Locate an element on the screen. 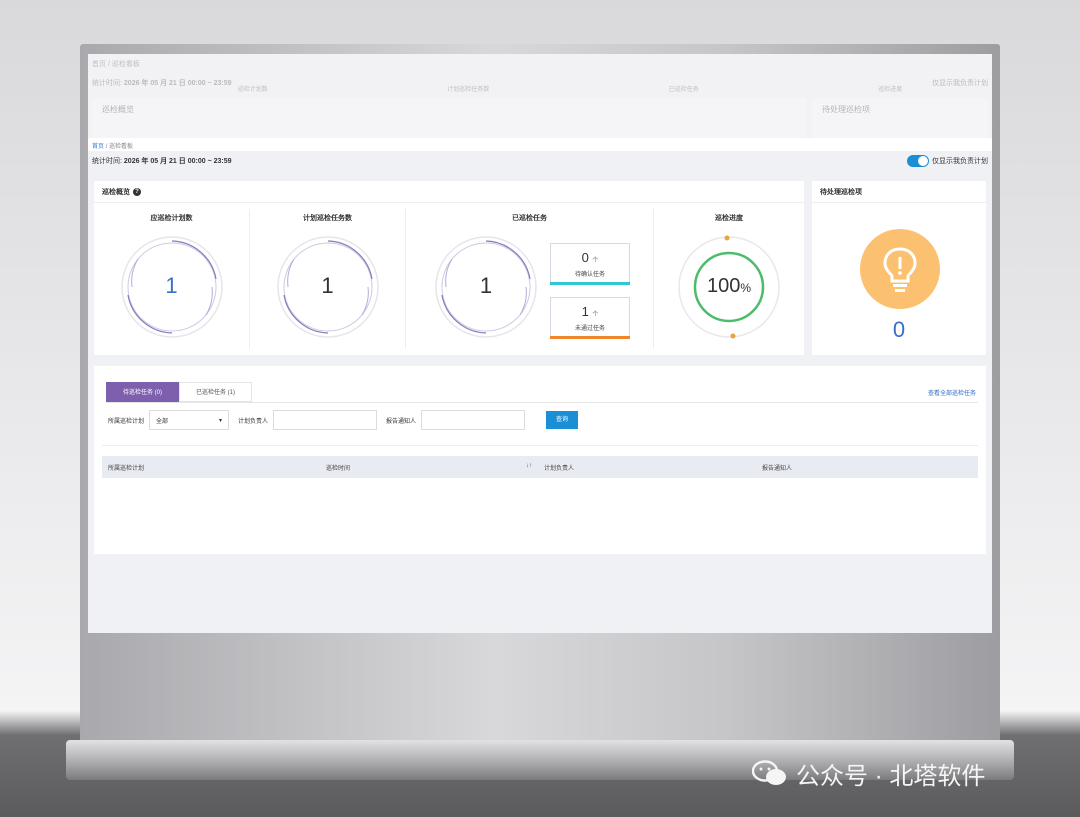 This screenshot has height=817, width=1080. watermark: 公众号 · 北塔软件 is located at coordinates (868, 773).